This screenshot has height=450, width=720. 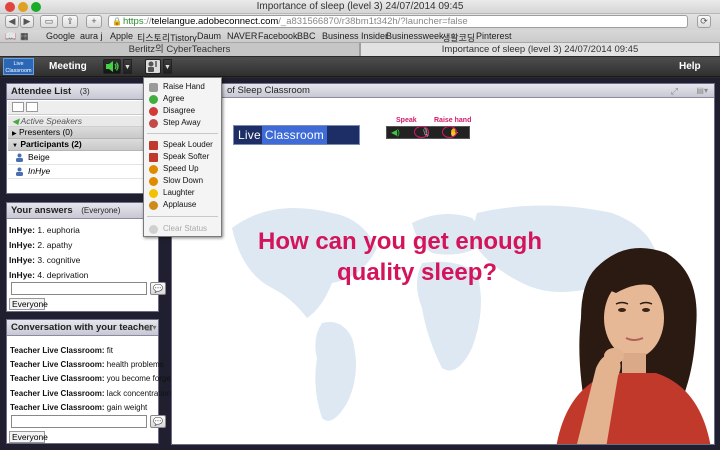 I want to click on participants-group: ▼ Participants (2), so click(x=82, y=145).